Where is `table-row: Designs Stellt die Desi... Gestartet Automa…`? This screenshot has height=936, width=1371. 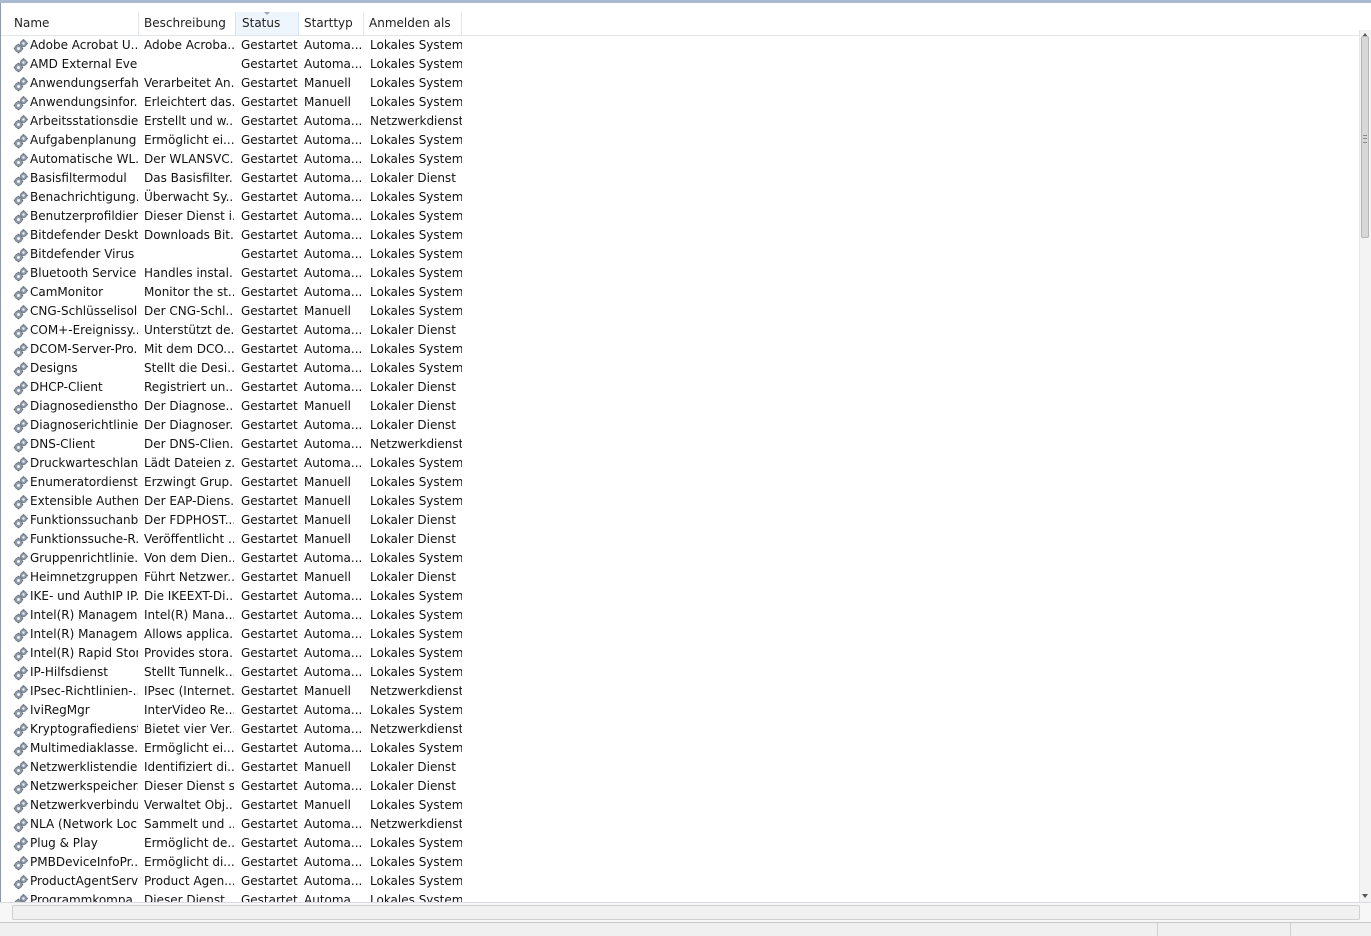 table-row: Designs Stellt die Desi... Gestartet Automa… is located at coordinates (681, 368).